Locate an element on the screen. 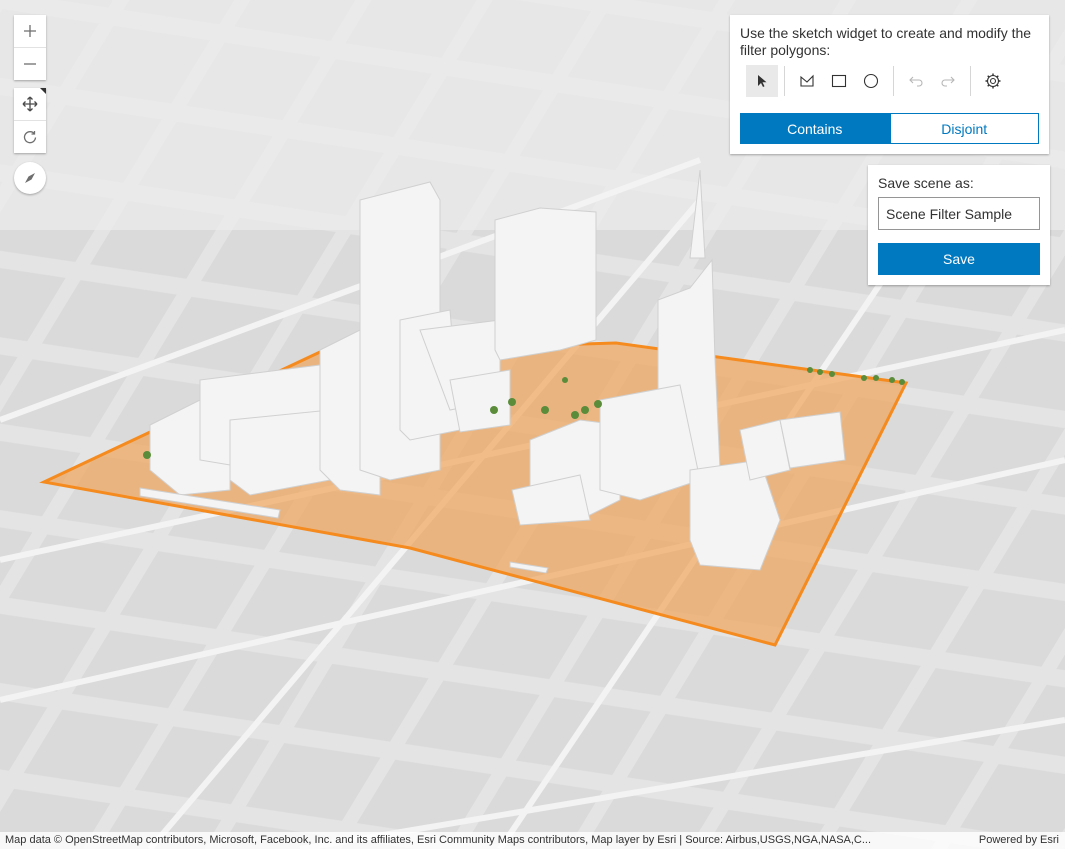 This screenshot has height=849, width=1065. select-icon is located at coordinates (762, 81).